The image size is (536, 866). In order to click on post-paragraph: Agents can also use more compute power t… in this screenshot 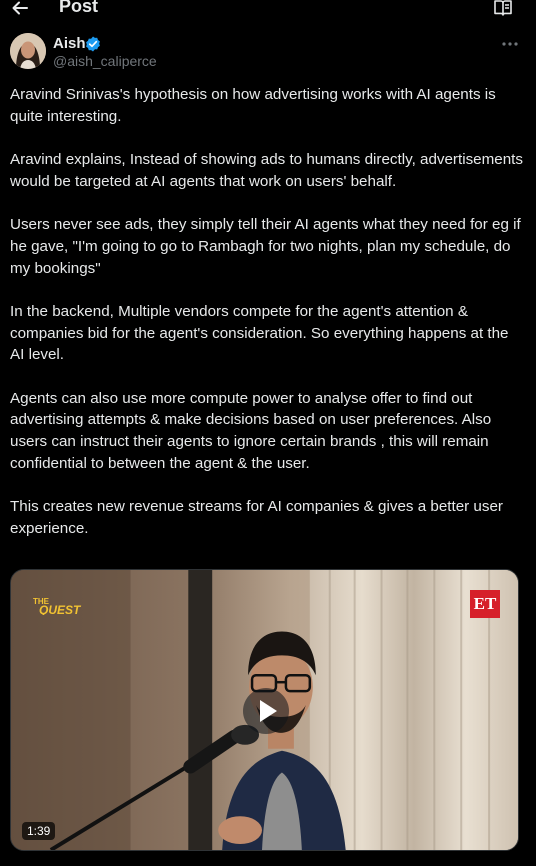, I will do `click(251, 430)`.